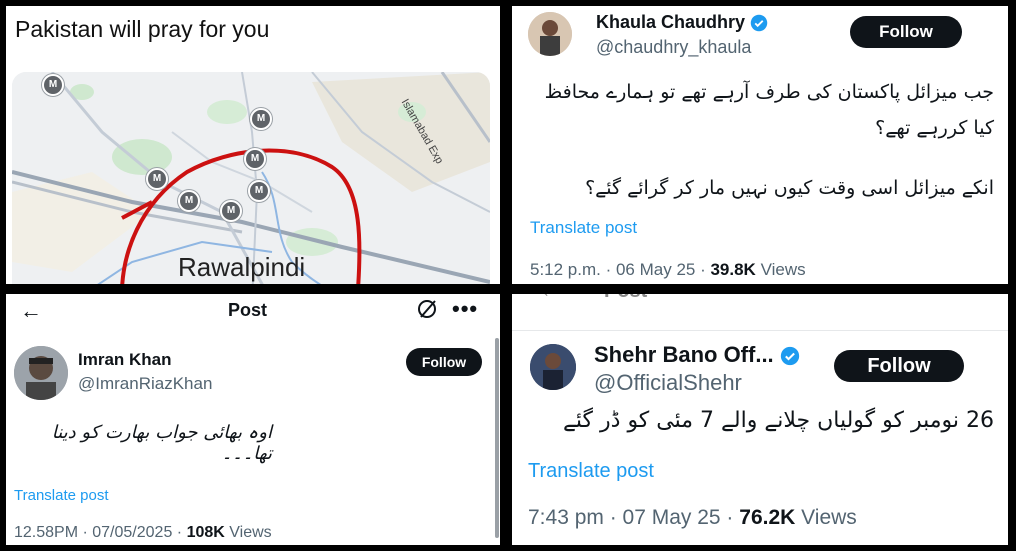 Image resolution: width=1016 pixels, height=551 pixels. Describe the element at coordinates (161, 443) in the screenshot. I see `post-text: اوہ بھائی جواب بھارت کو دینا تھا۔۔۔` at that location.